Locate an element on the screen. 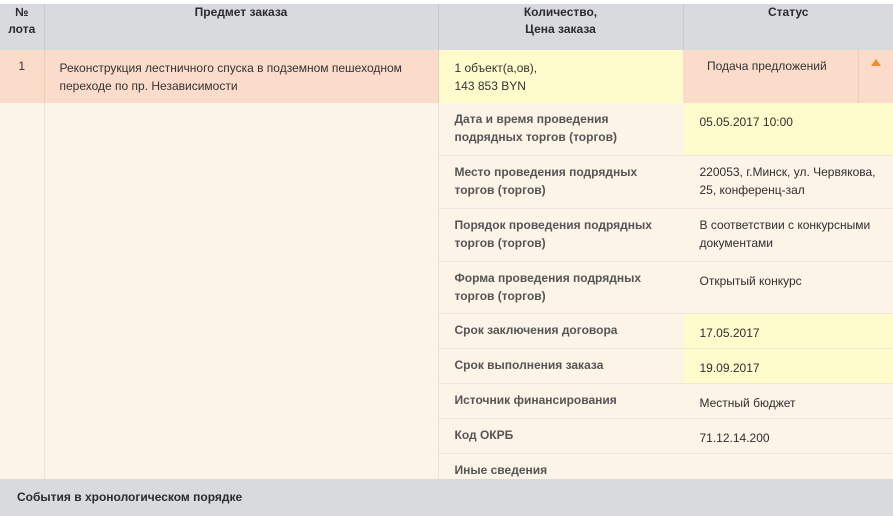  header-subject: Предмет заказа is located at coordinates (241, 27).